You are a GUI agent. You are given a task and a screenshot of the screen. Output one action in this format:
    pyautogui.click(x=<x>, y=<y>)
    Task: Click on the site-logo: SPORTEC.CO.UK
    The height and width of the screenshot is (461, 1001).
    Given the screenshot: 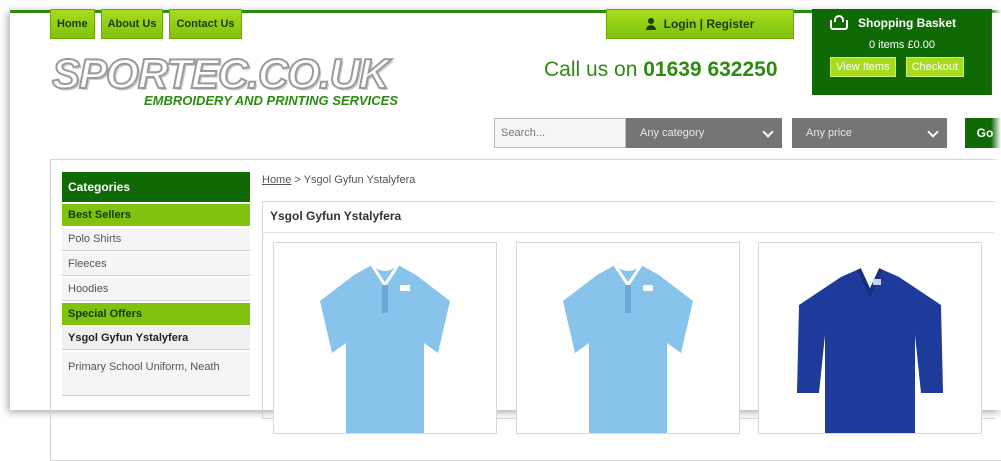 What is the action you would take?
    pyautogui.click(x=220, y=73)
    